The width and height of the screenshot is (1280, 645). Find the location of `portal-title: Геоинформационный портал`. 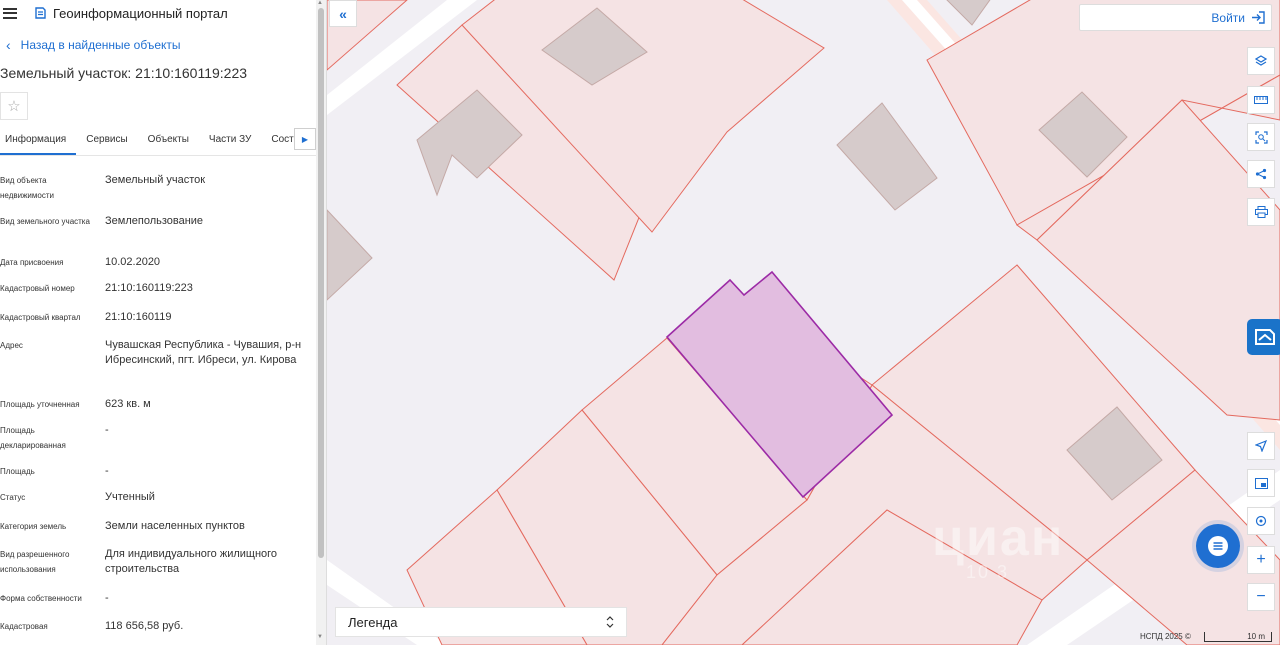

portal-title: Геоинформационный портал is located at coordinates (140, 13).